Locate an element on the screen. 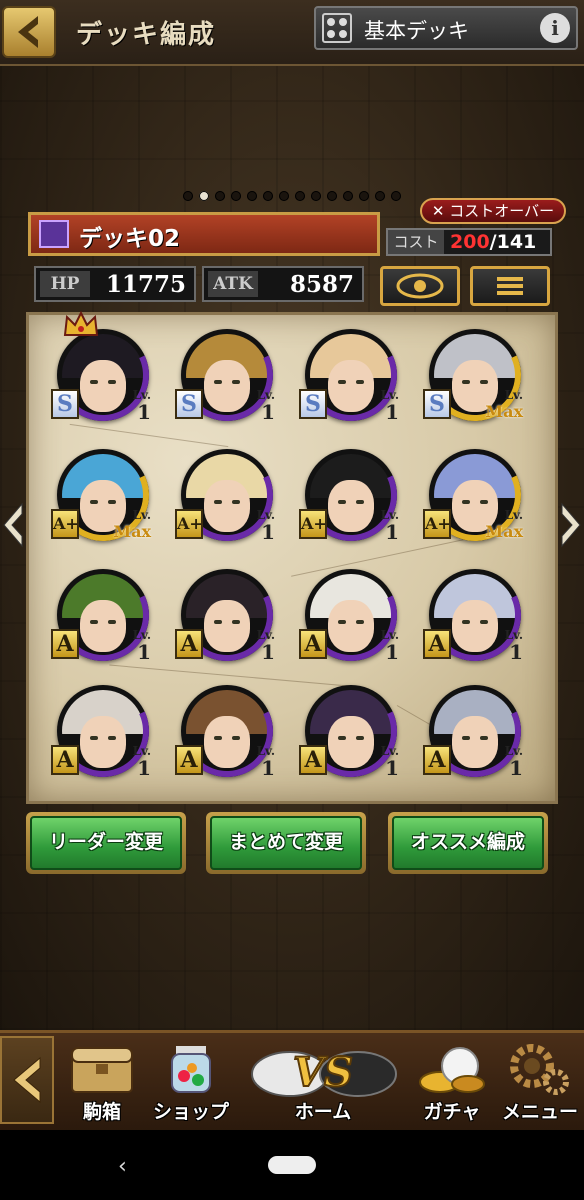 This screenshot has height=1200, width=584. prev-deck-arrow is located at coordinates (13, 525).